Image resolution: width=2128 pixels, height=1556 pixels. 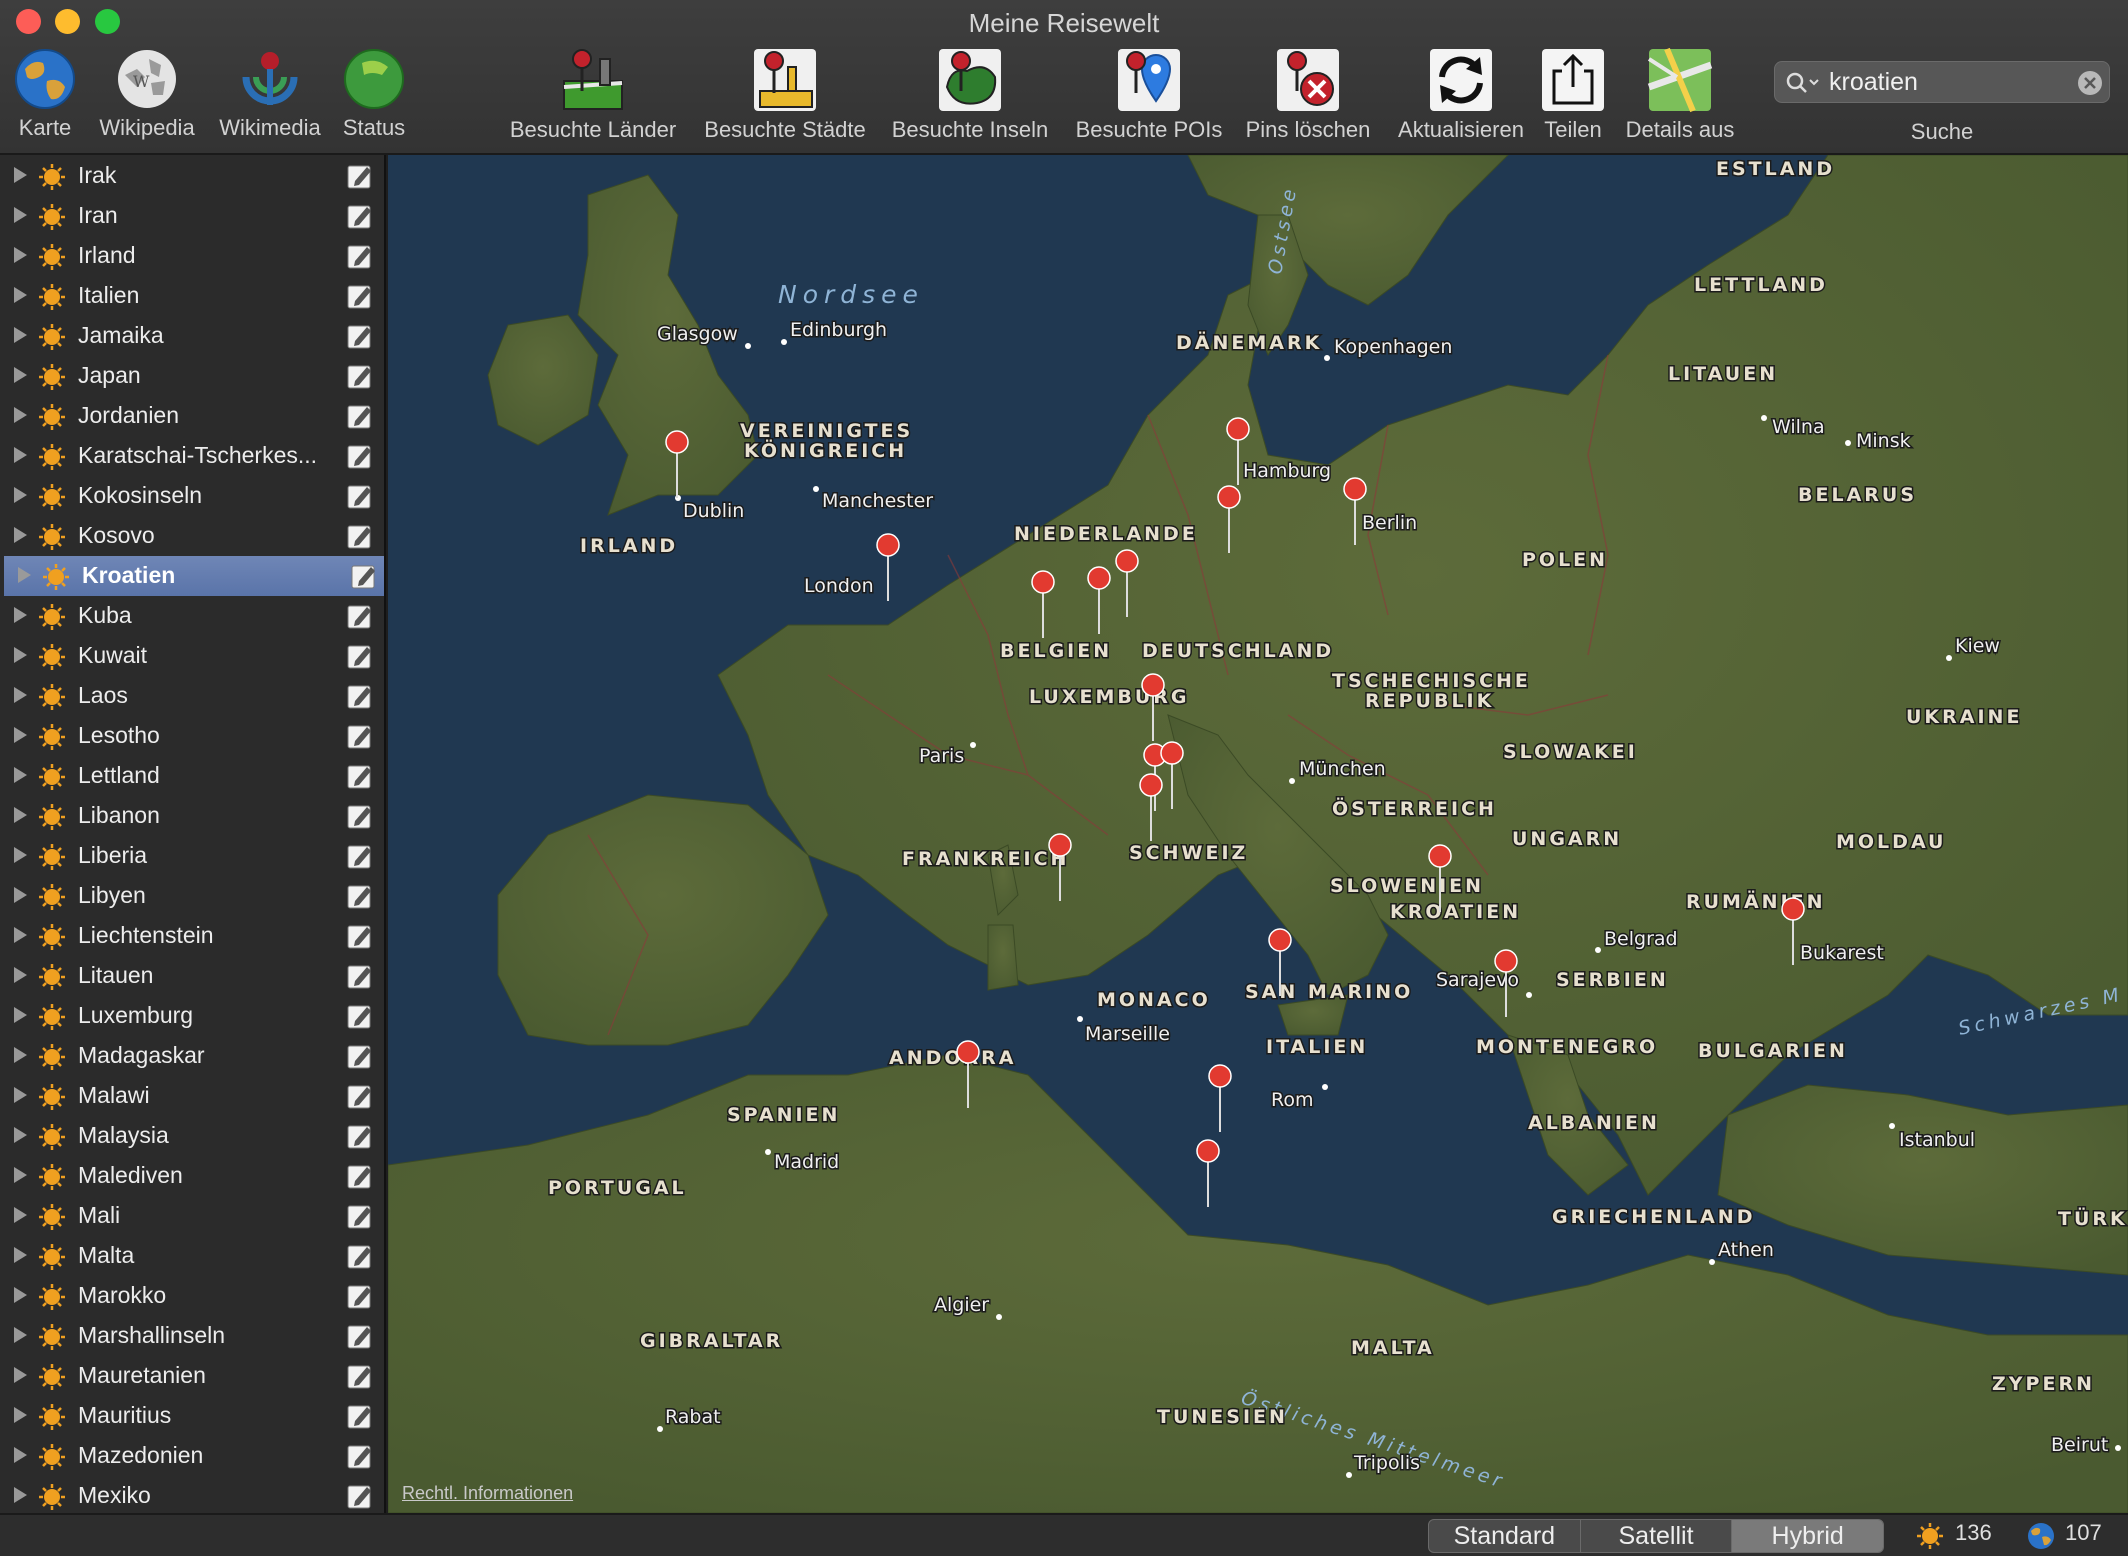 What do you see at coordinates (1939, 82) in the screenshot?
I see `search-input` at bounding box center [1939, 82].